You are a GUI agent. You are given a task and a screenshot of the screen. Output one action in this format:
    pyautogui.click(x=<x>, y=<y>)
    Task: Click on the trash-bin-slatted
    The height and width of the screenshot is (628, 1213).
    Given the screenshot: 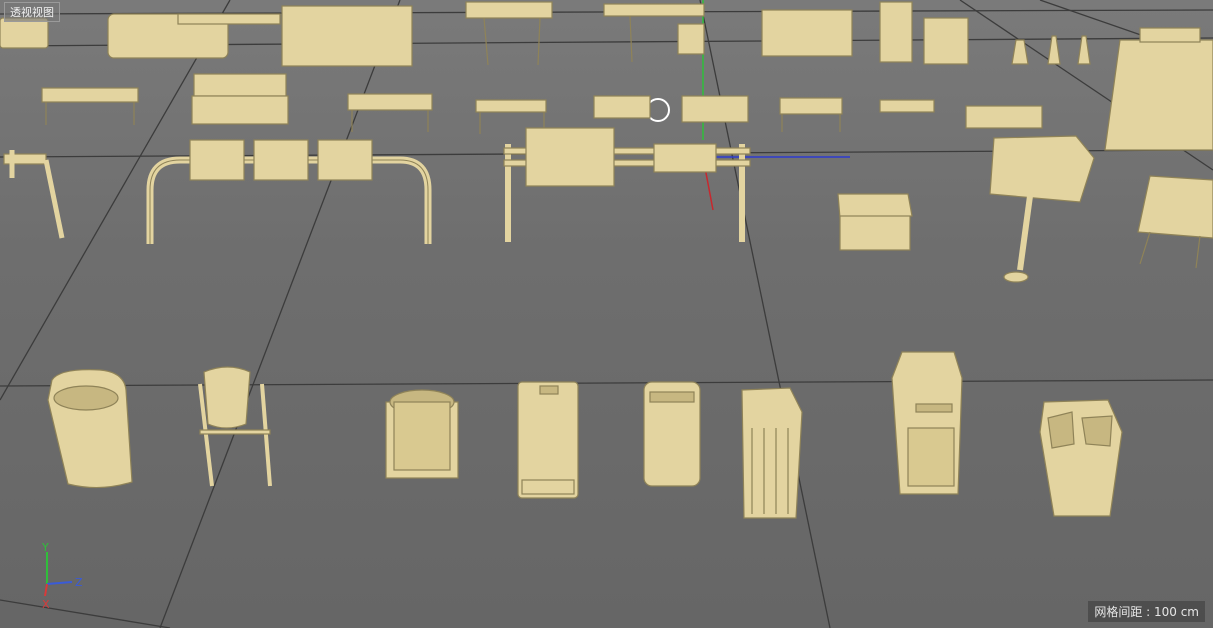 What is the action you would take?
    pyautogui.click(x=772, y=453)
    